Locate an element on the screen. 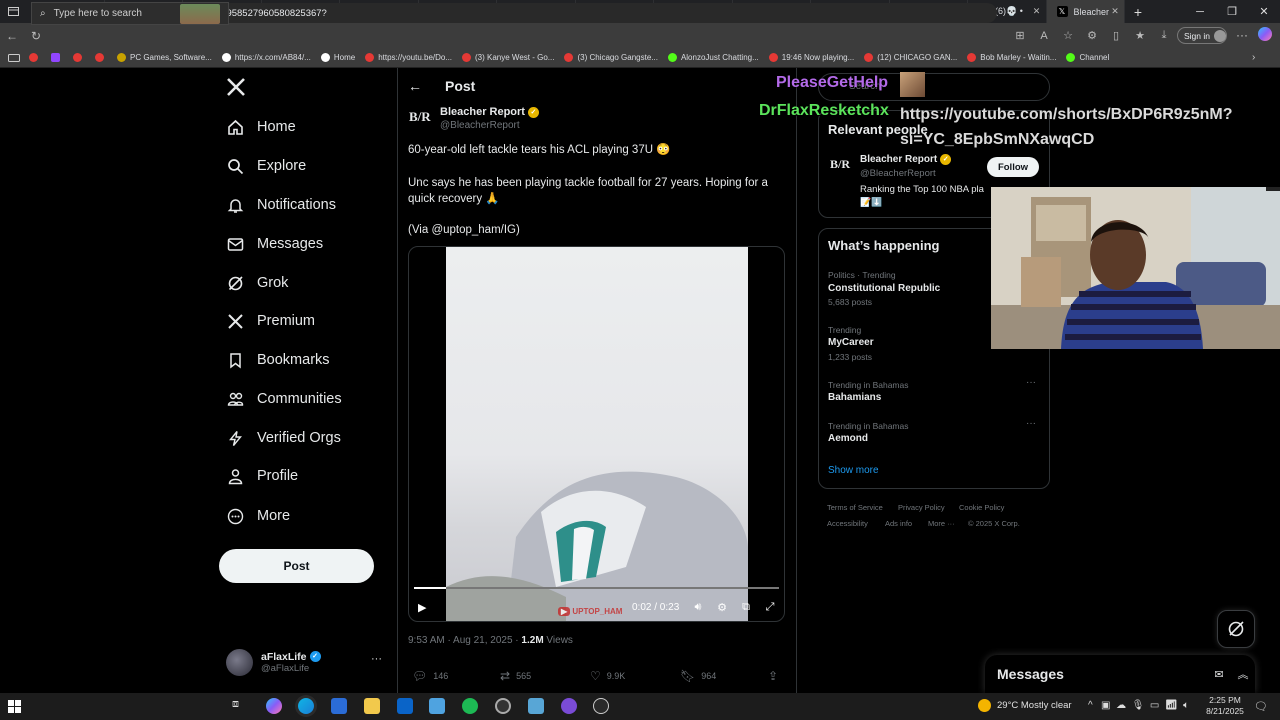  fullscreen-icon: ⤢ is located at coordinates (770, 607).